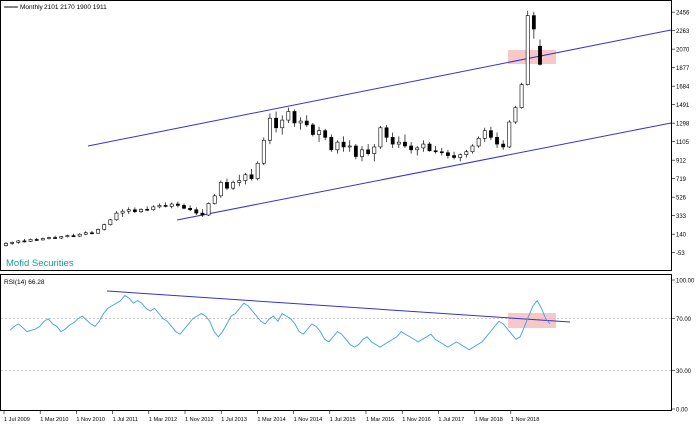 The image size is (700, 430). Describe the element at coordinates (683, 69) in the screenshot. I see `price-axis-label: 1877` at that location.